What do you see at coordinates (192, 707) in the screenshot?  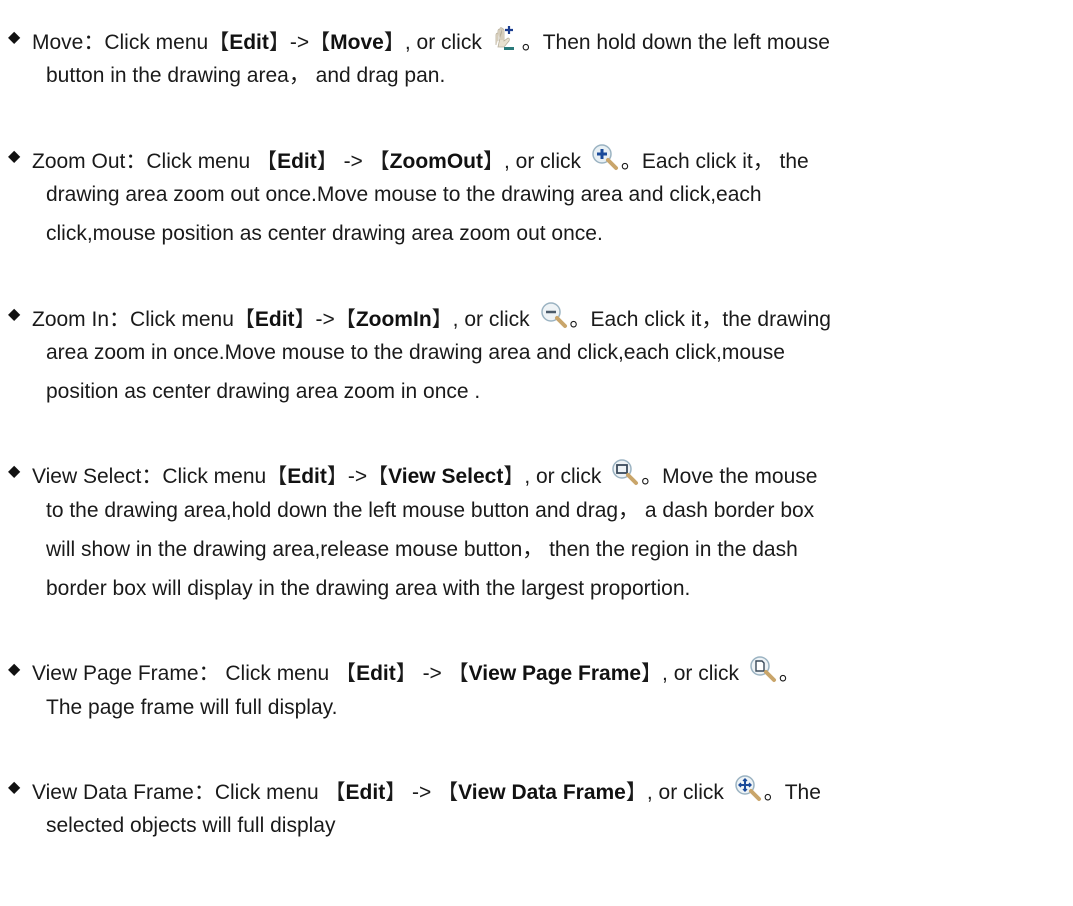 I see `pageframe-line-2: The page frame will full display.` at bounding box center [192, 707].